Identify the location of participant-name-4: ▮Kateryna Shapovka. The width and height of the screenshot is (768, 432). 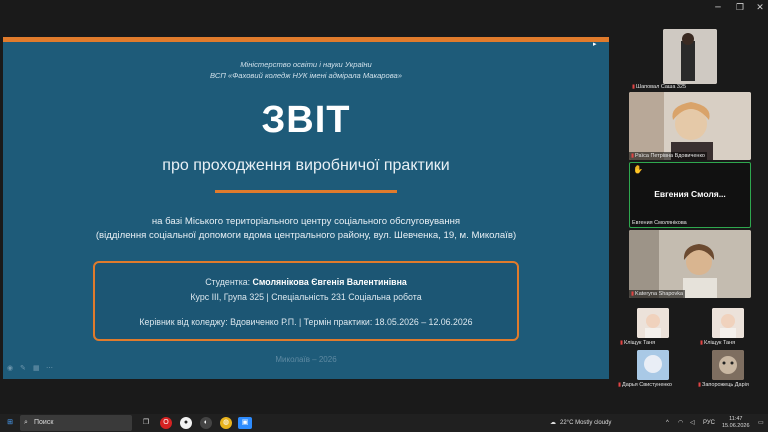
(657, 294).